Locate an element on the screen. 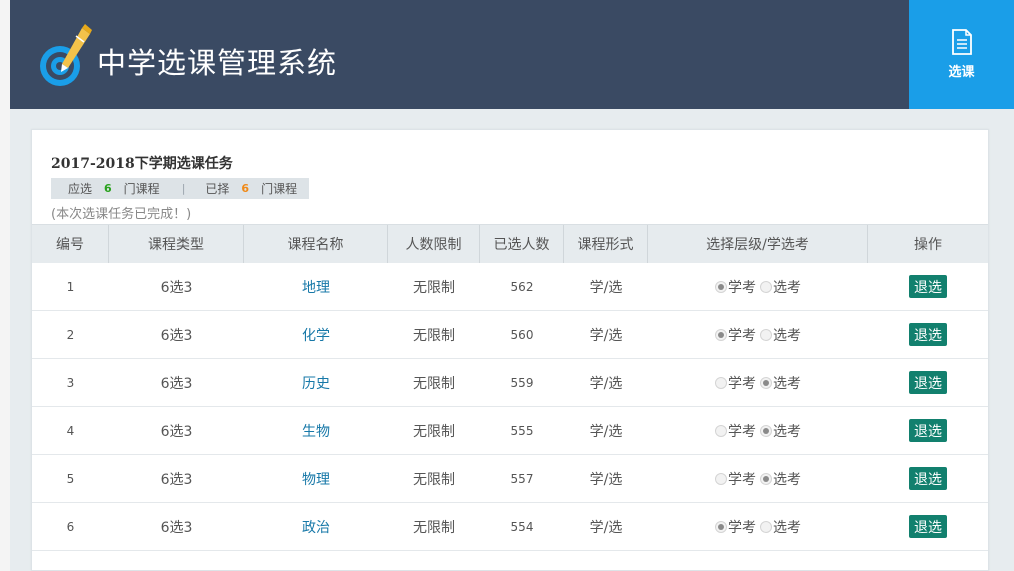  cell-enrolled: 555 is located at coordinates (522, 430).